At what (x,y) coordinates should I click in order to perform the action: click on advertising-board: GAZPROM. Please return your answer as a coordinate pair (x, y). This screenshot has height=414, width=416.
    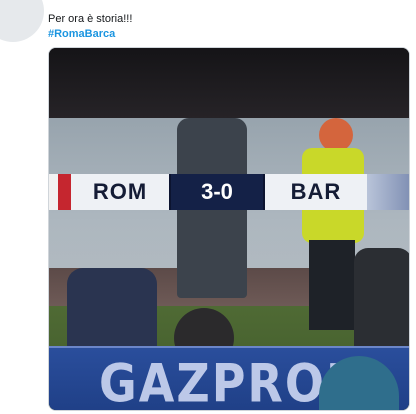
    Looking at the image, I should click on (229, 378).